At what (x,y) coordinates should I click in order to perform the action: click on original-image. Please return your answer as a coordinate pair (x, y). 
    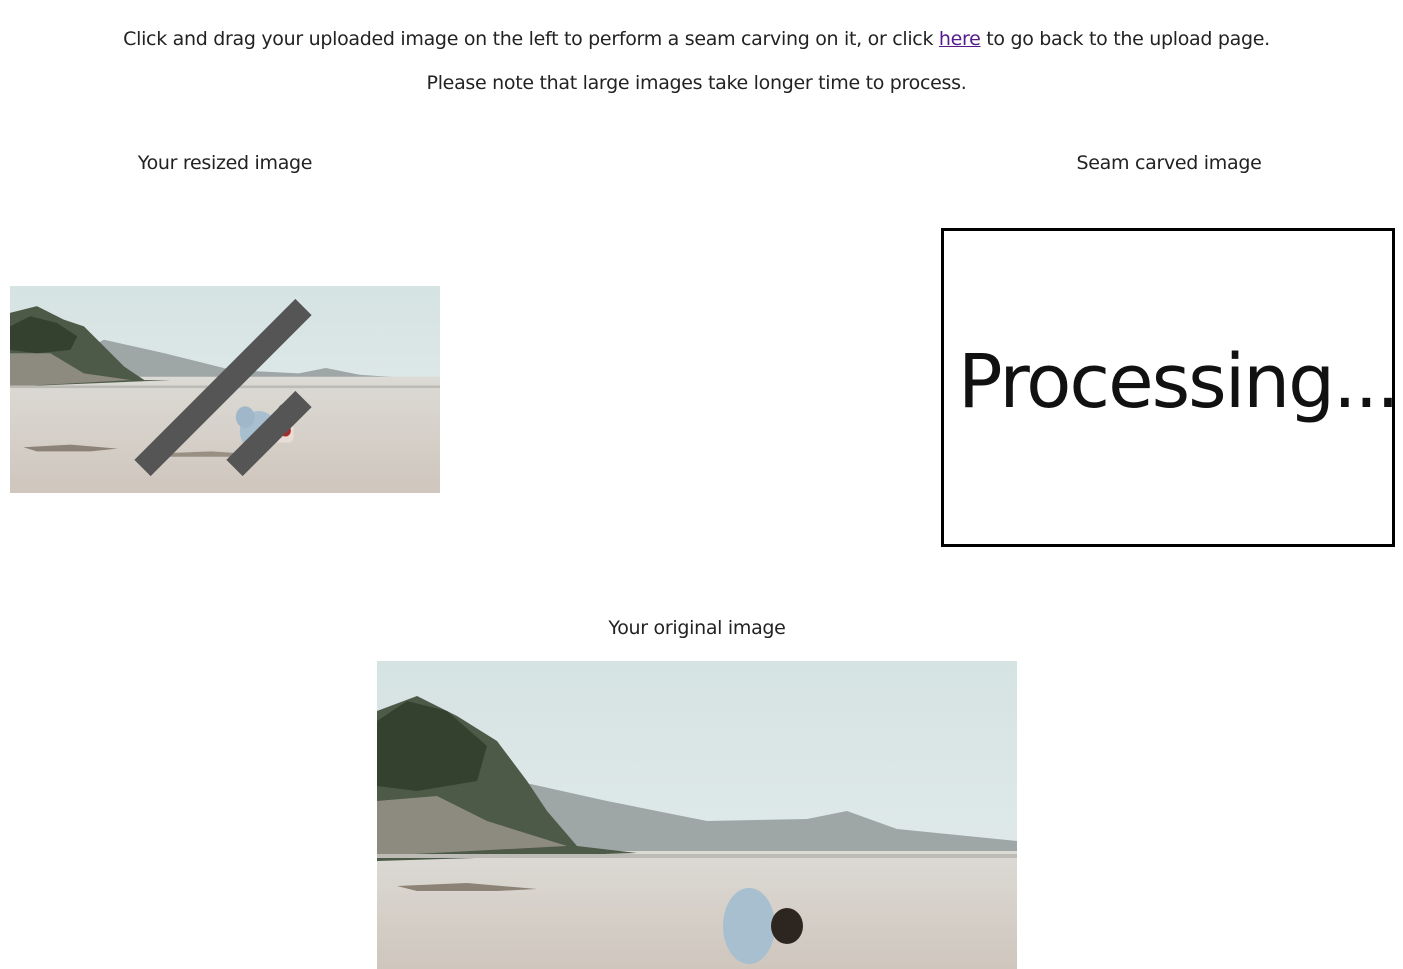
    Looking at the image, I should click on (697, 815).